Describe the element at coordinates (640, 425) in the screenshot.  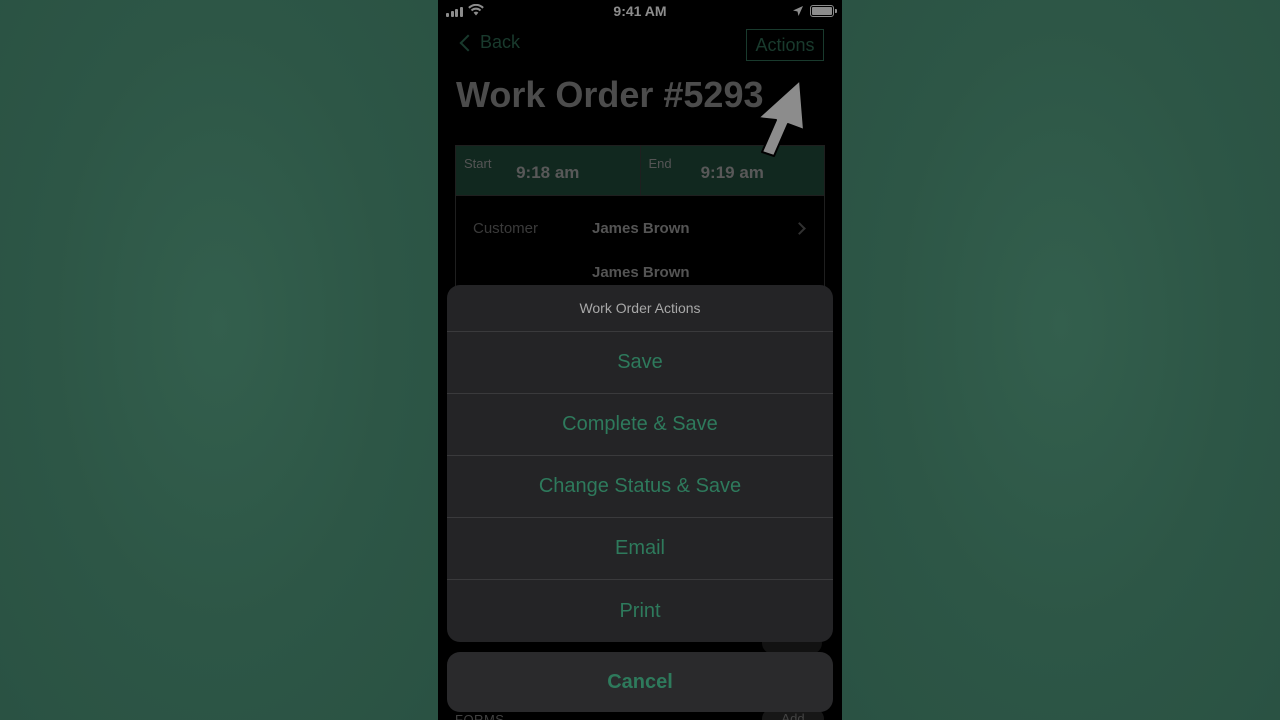
I see `action-complete-save: Complete & Save` at that location.